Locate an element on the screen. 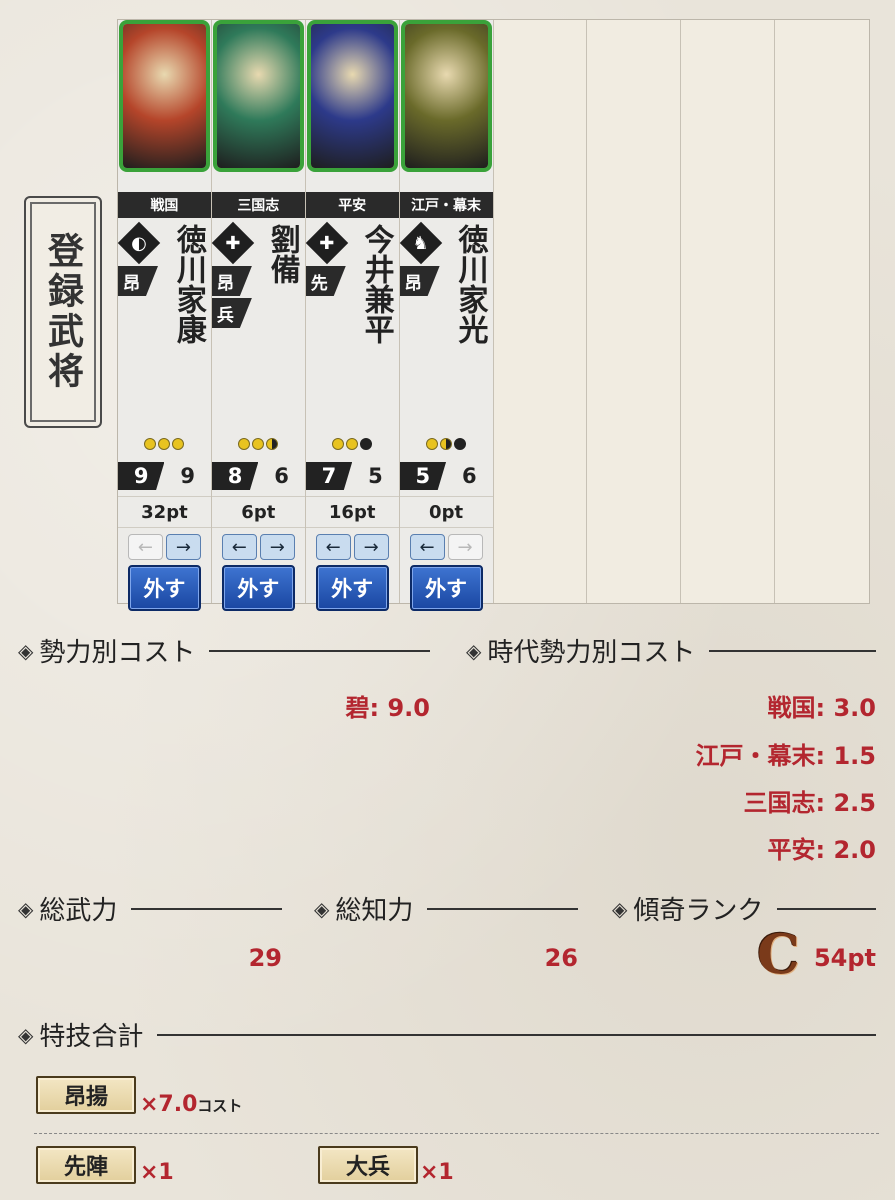 The height and width of the screenshot is (1200, 895). stat-power: 7 is located at coordinates (329, 476).